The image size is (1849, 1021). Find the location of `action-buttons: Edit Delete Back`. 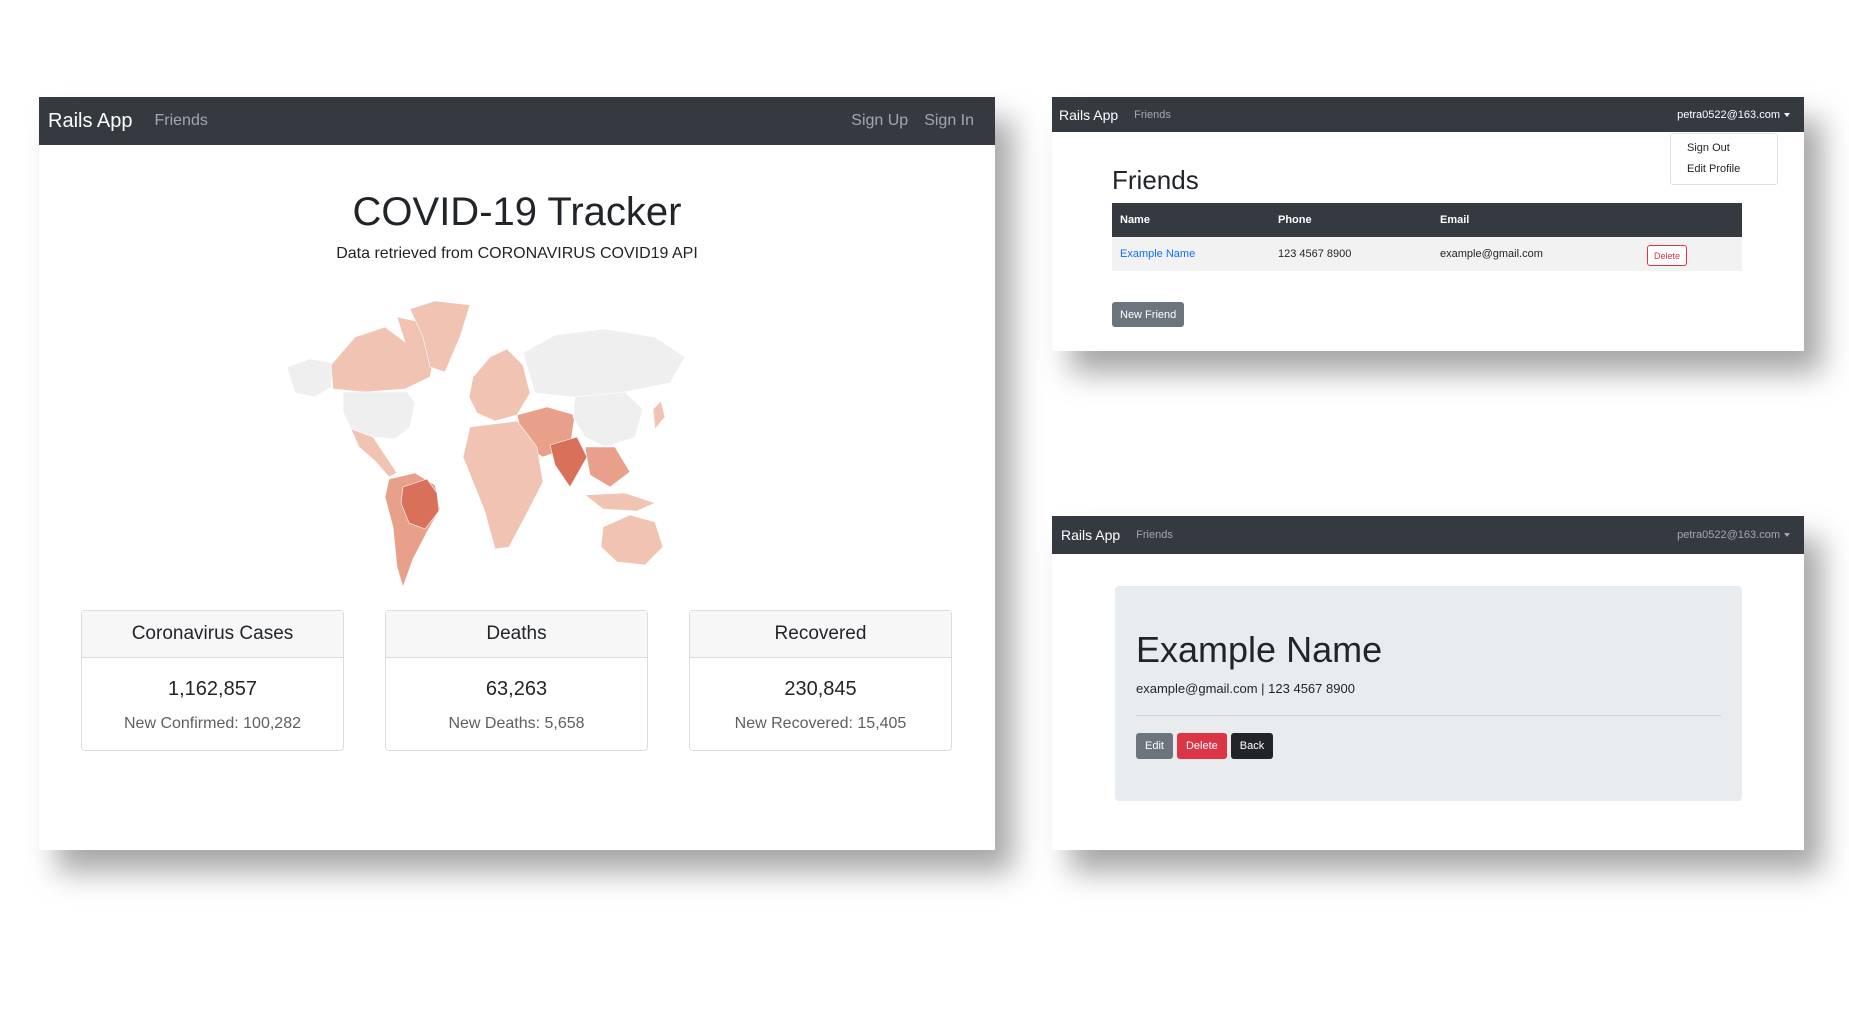

action-buttons: Edit Delete Back is located at coordinates (1205, 746).